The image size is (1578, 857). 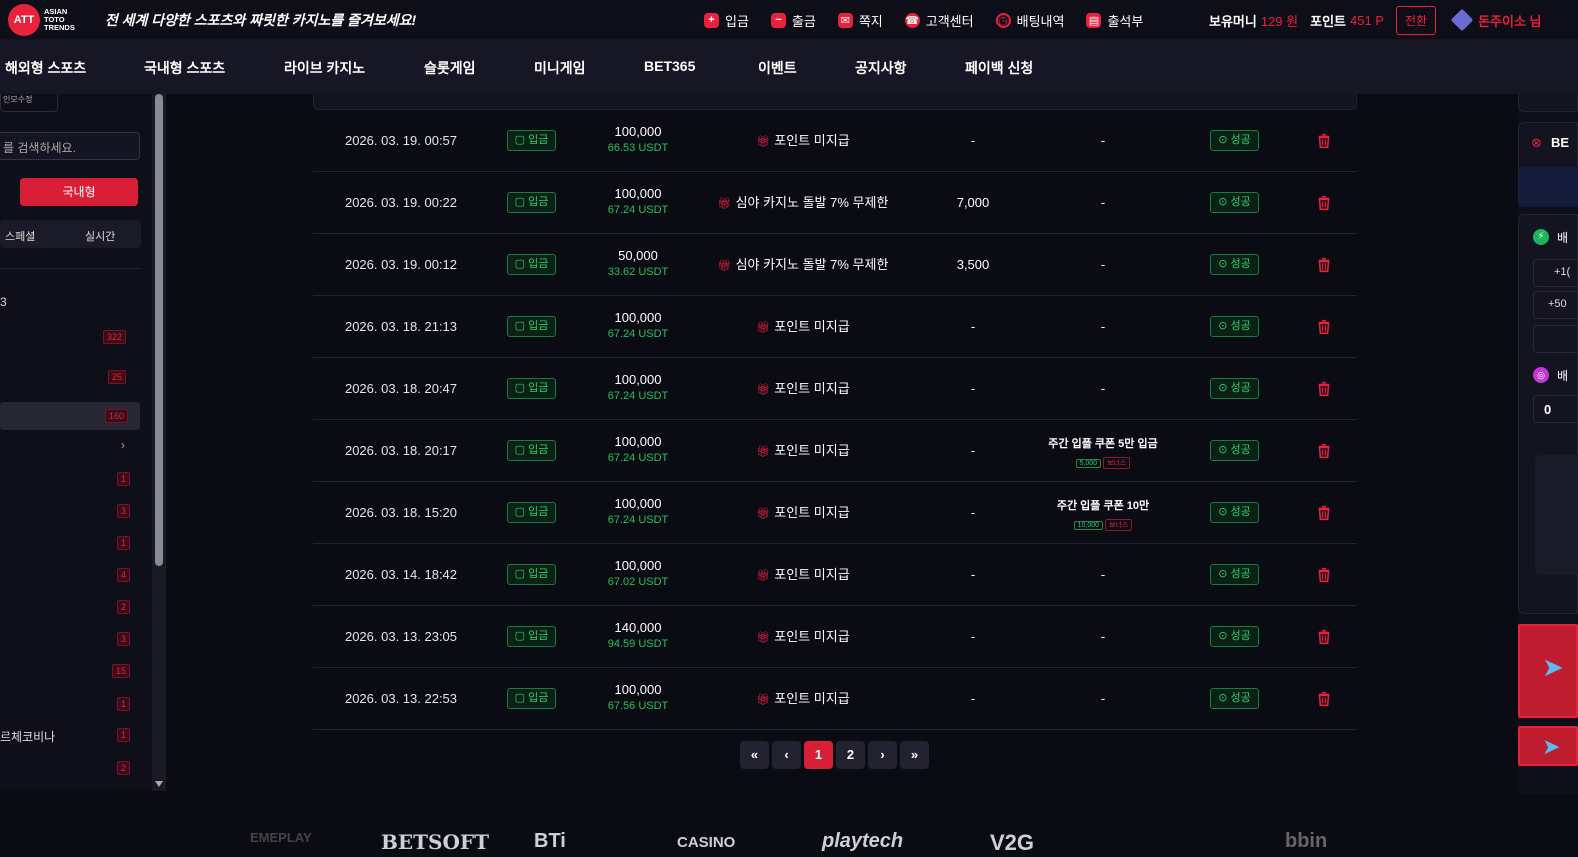 I want to click on next-page-button: ›, so click(x=882, y=755).